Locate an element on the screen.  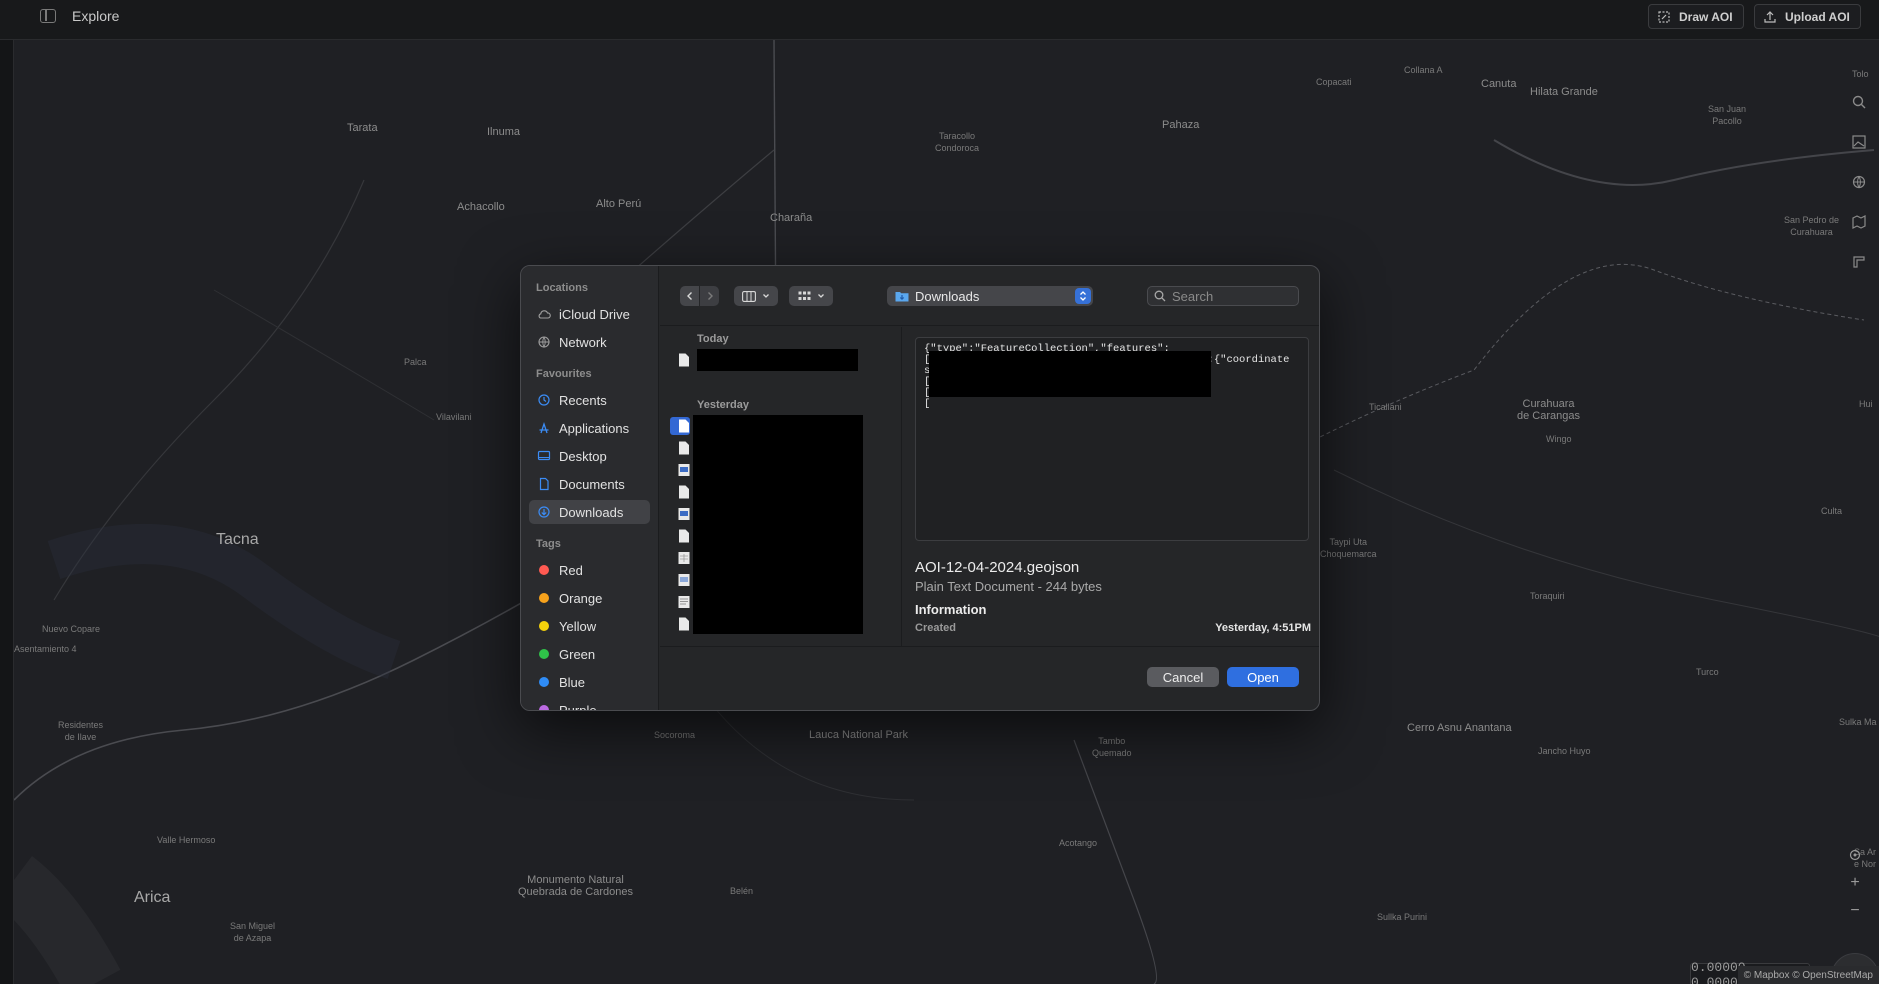
search-input is located at coordinates (1232, 296).